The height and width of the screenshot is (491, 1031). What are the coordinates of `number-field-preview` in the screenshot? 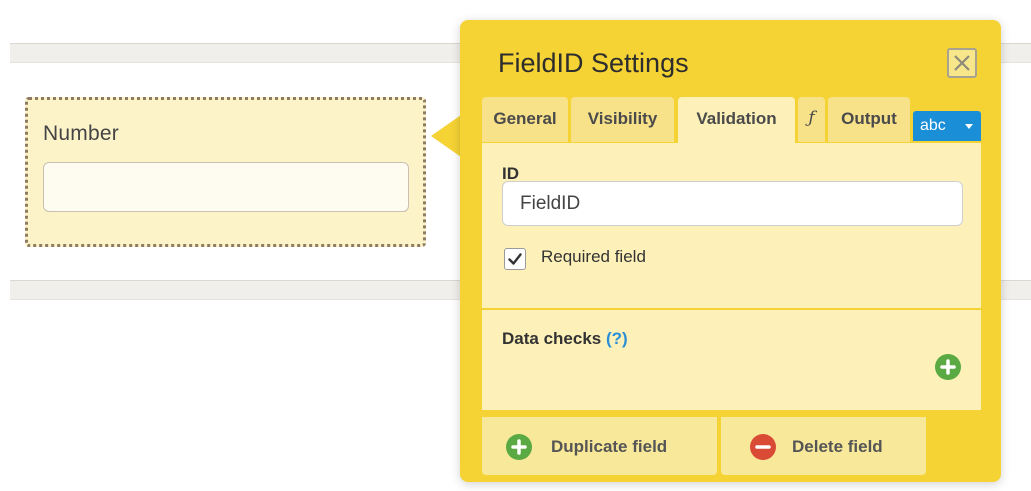 It's located at (226, 187).